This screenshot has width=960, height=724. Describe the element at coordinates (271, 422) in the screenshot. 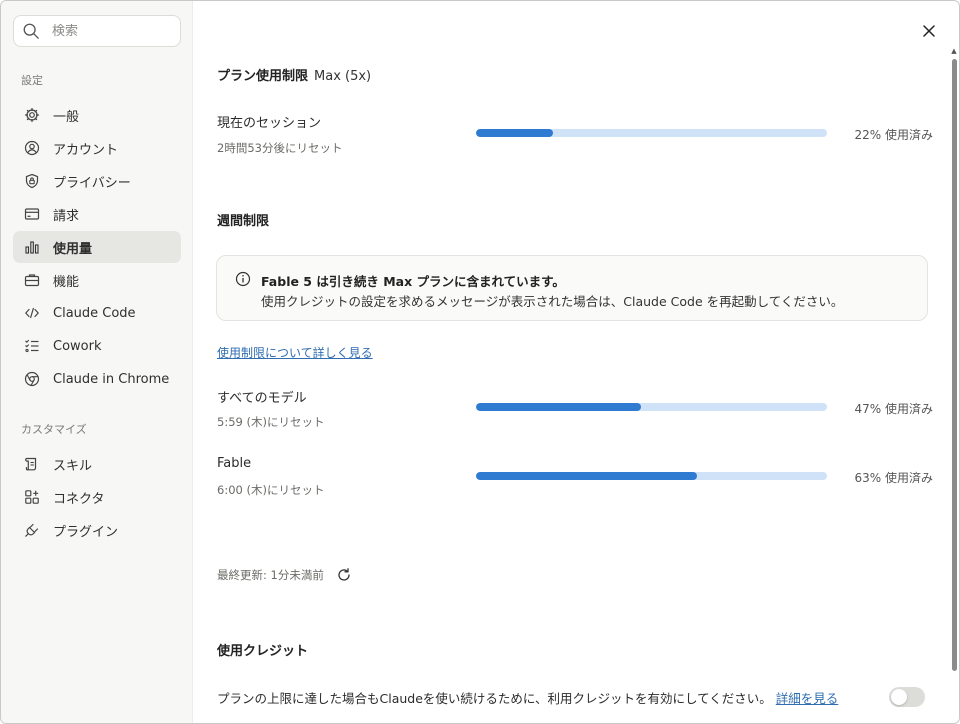

I see `all-models-reset: 5:59 (木)にリセット` at that location.